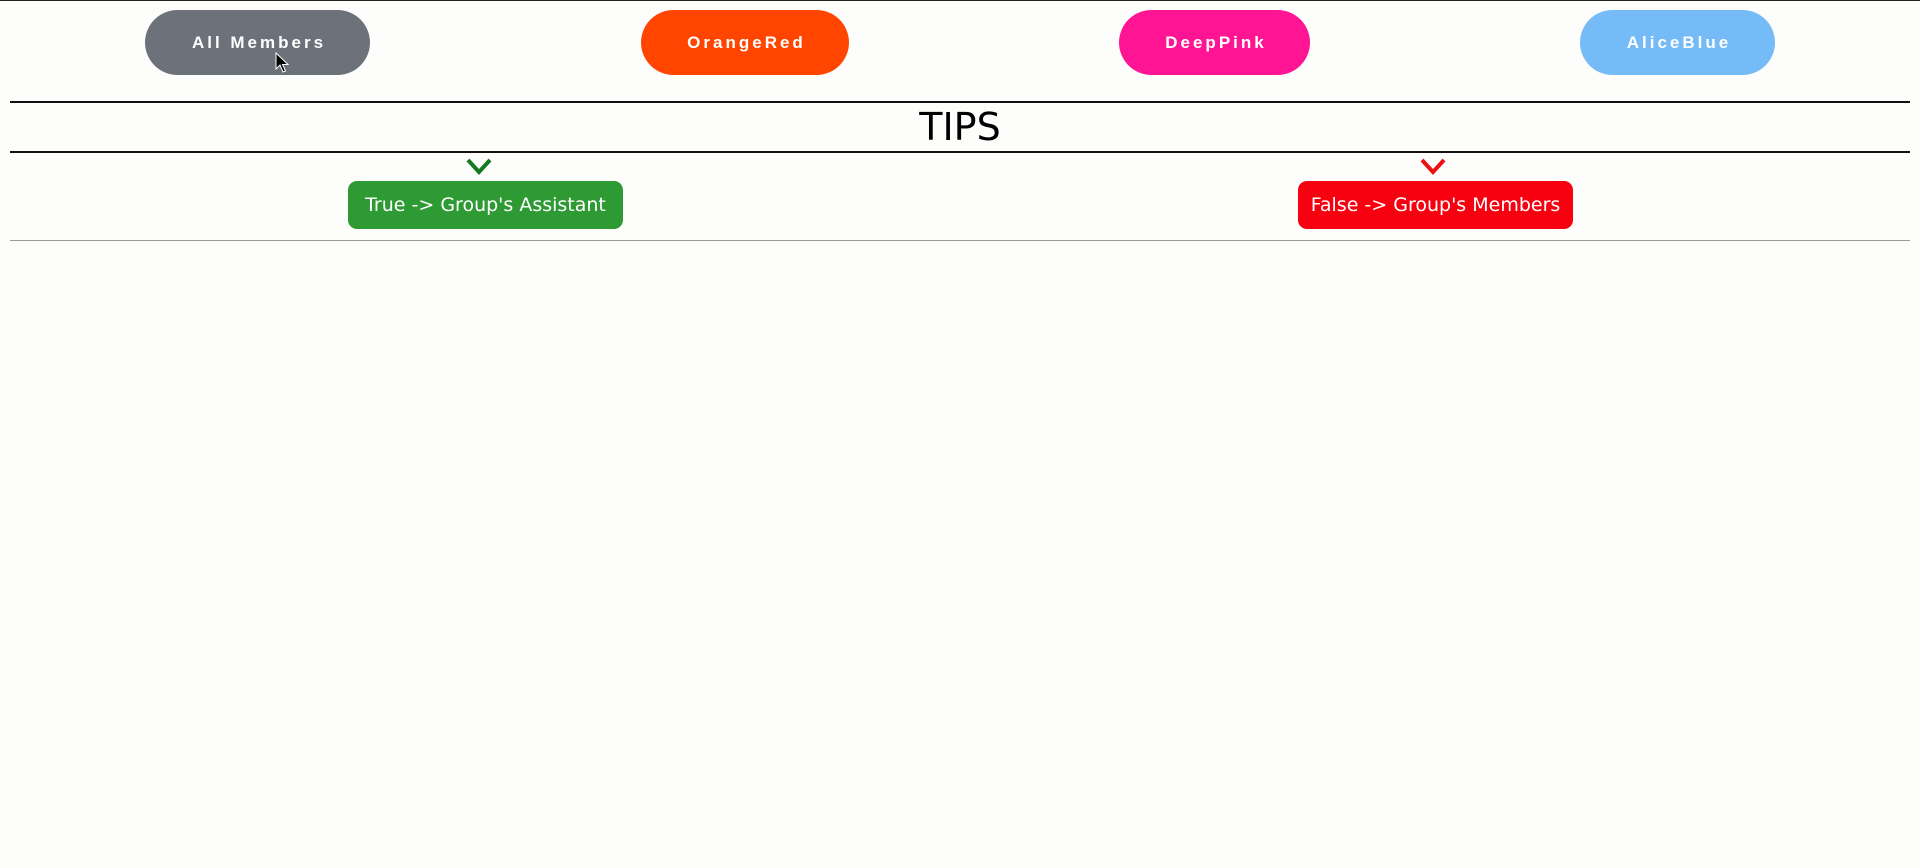 The image size is (1920, 868). Describe the element at coordinates (960, 240) in the screenshot. I see `section-divider` at that location.